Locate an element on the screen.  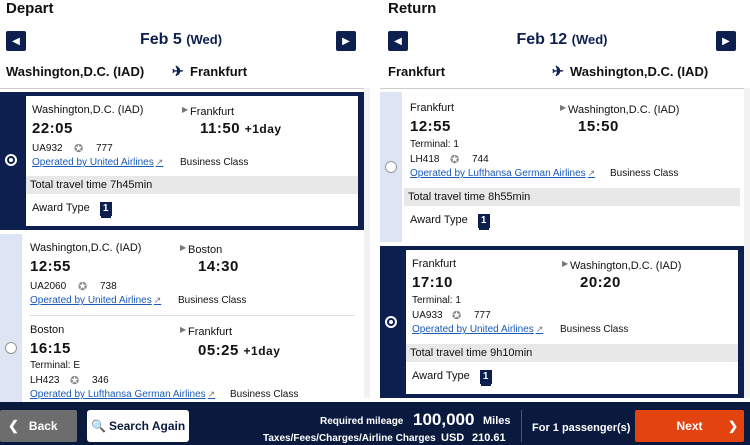
search-again-button: 🔍 Search Again is located at coordinates (138, 426).